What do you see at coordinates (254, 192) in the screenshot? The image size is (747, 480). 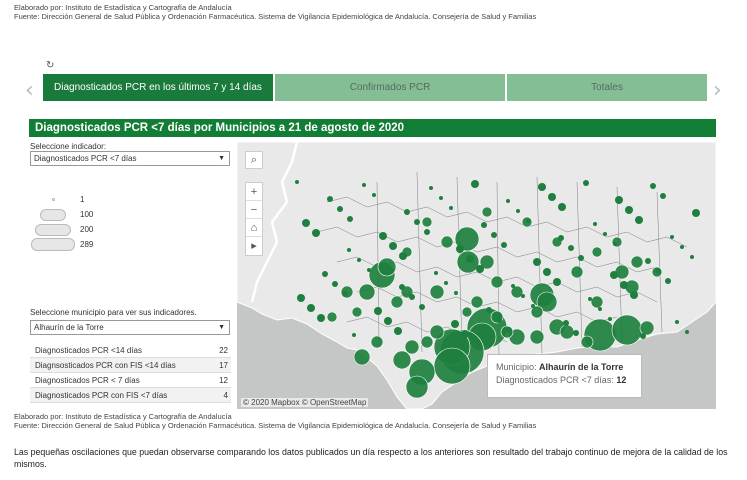 I see `zoom-in-button: +` at bounding box center [254, 192].